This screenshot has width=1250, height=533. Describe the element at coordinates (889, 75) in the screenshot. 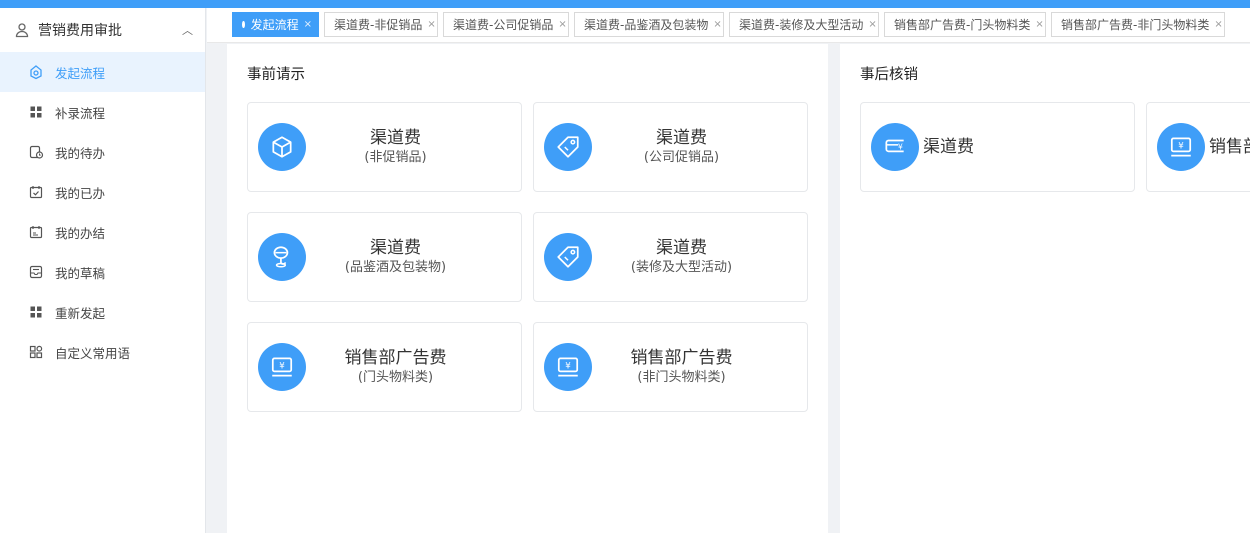

I see `panel-title: 事后核销` at that location.